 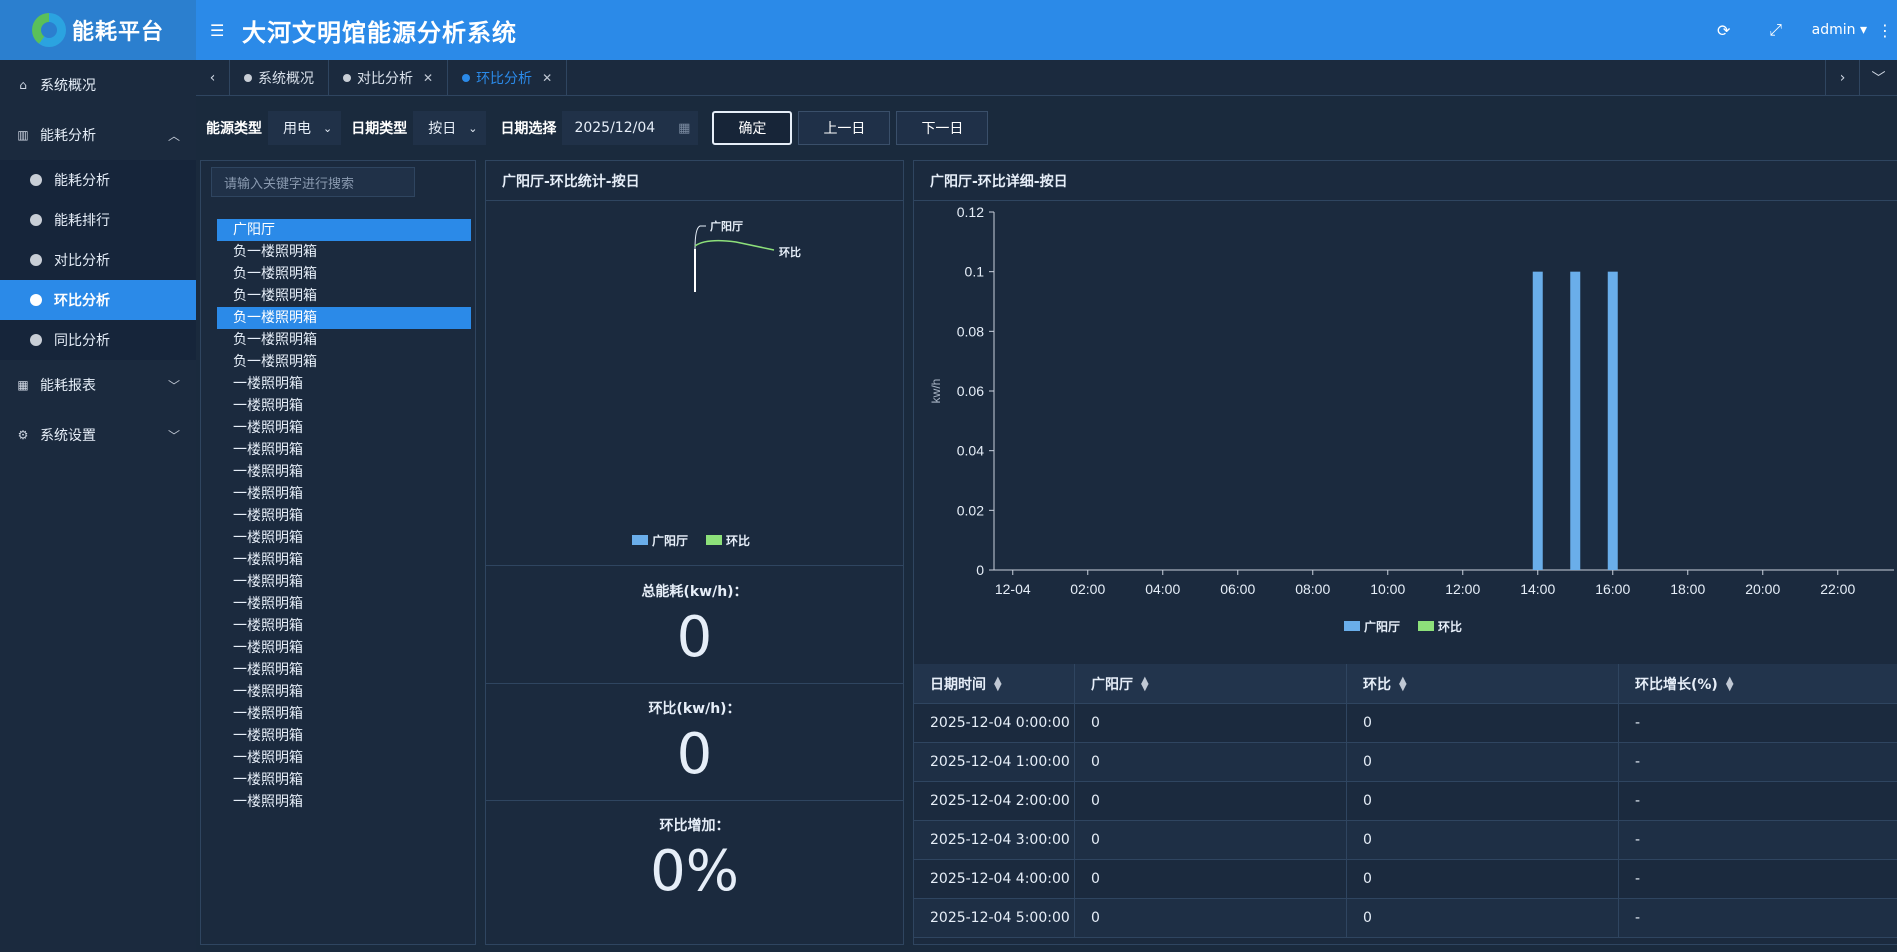 What do you see at coordinates (994, 840) in the screenshot?
I see `table-cell: 2025-12-04 3:00:00` at bounding box center [994, 840].